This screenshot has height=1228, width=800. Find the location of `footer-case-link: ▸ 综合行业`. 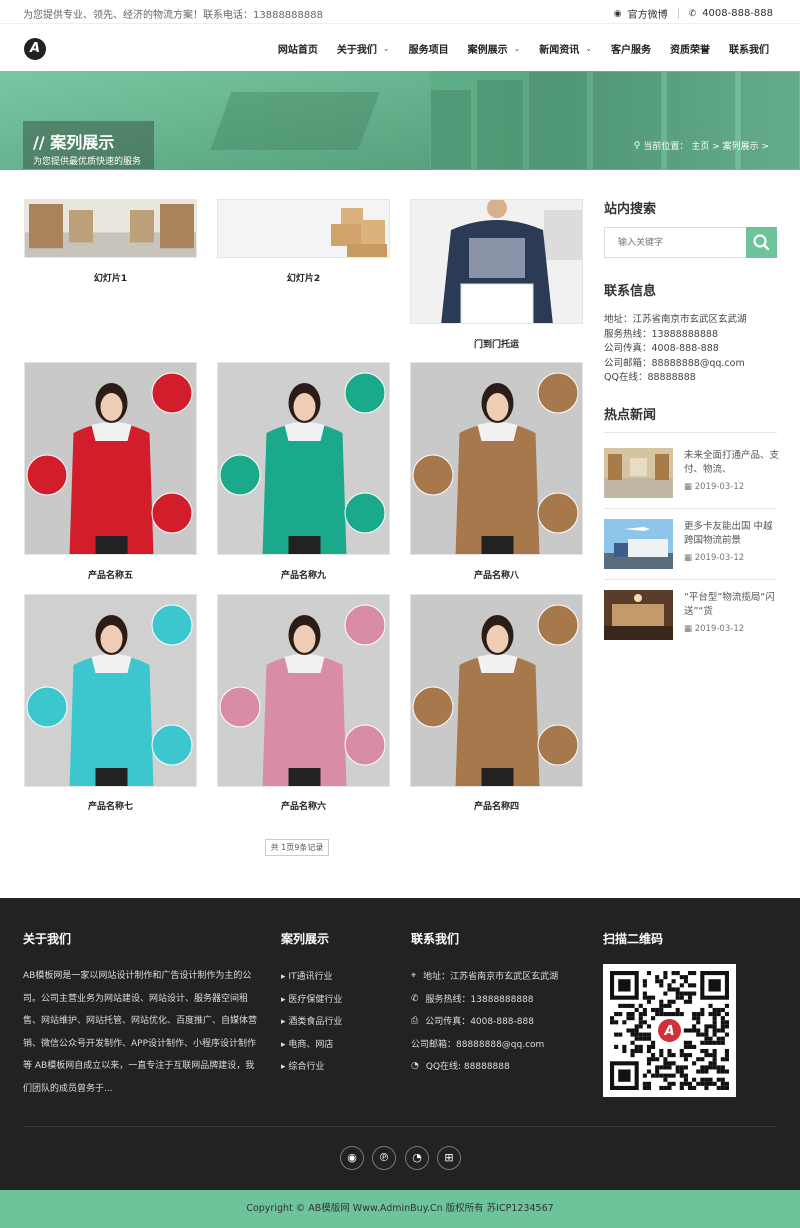

footer-case-link: ▸ 综合行业 is located at coordinates (302, 1065).